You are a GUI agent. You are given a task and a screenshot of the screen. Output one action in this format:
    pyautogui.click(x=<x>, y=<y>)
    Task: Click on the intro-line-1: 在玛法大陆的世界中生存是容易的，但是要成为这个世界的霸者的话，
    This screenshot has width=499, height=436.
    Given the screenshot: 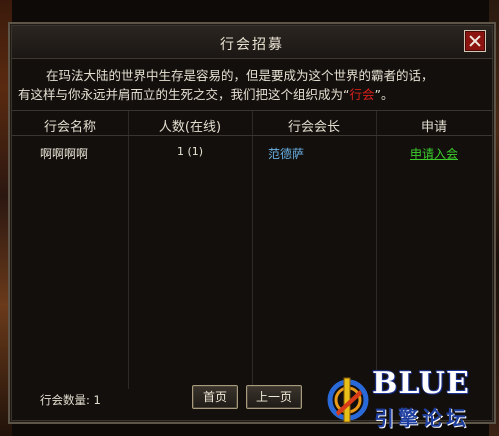 What is the action you would take?
    pyautogui.click(x=240, y=75)
    